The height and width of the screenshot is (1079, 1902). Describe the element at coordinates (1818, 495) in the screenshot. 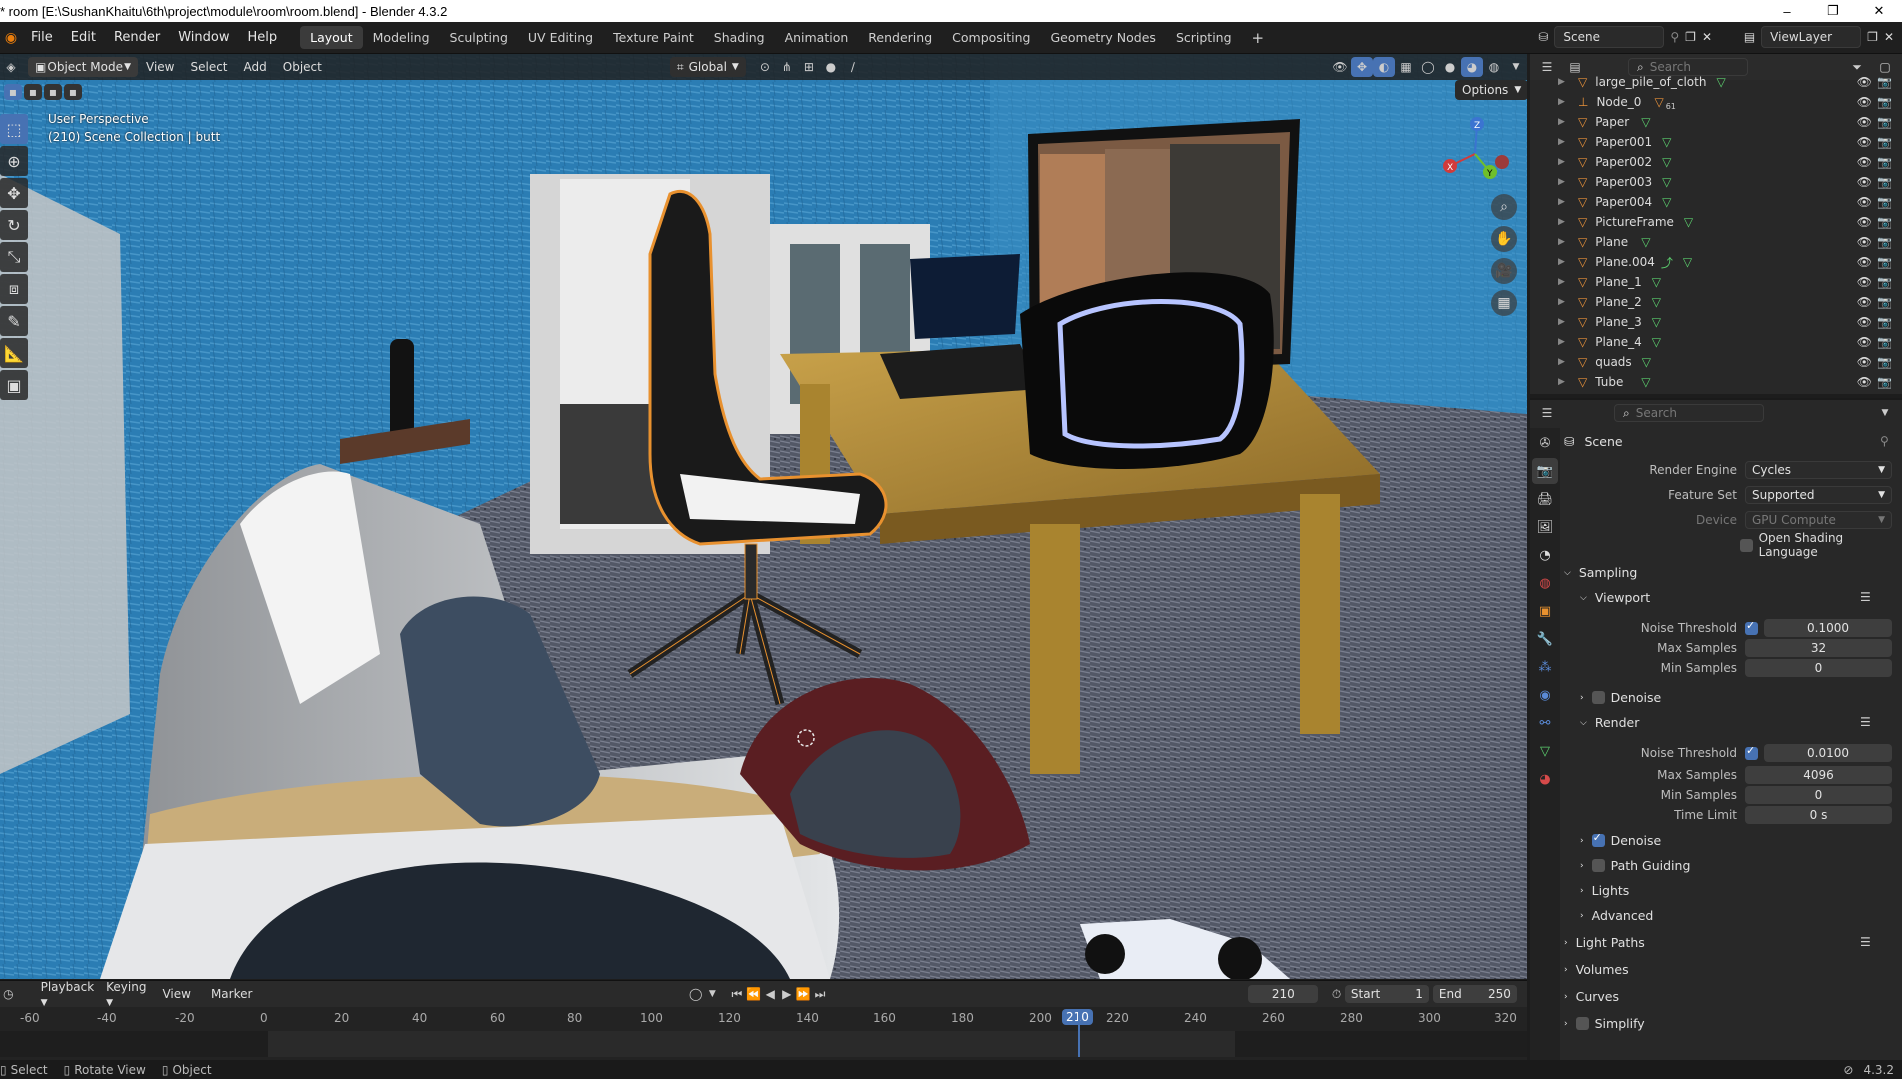

I see `feature-set-dropdown: Supported ▼` at that location.